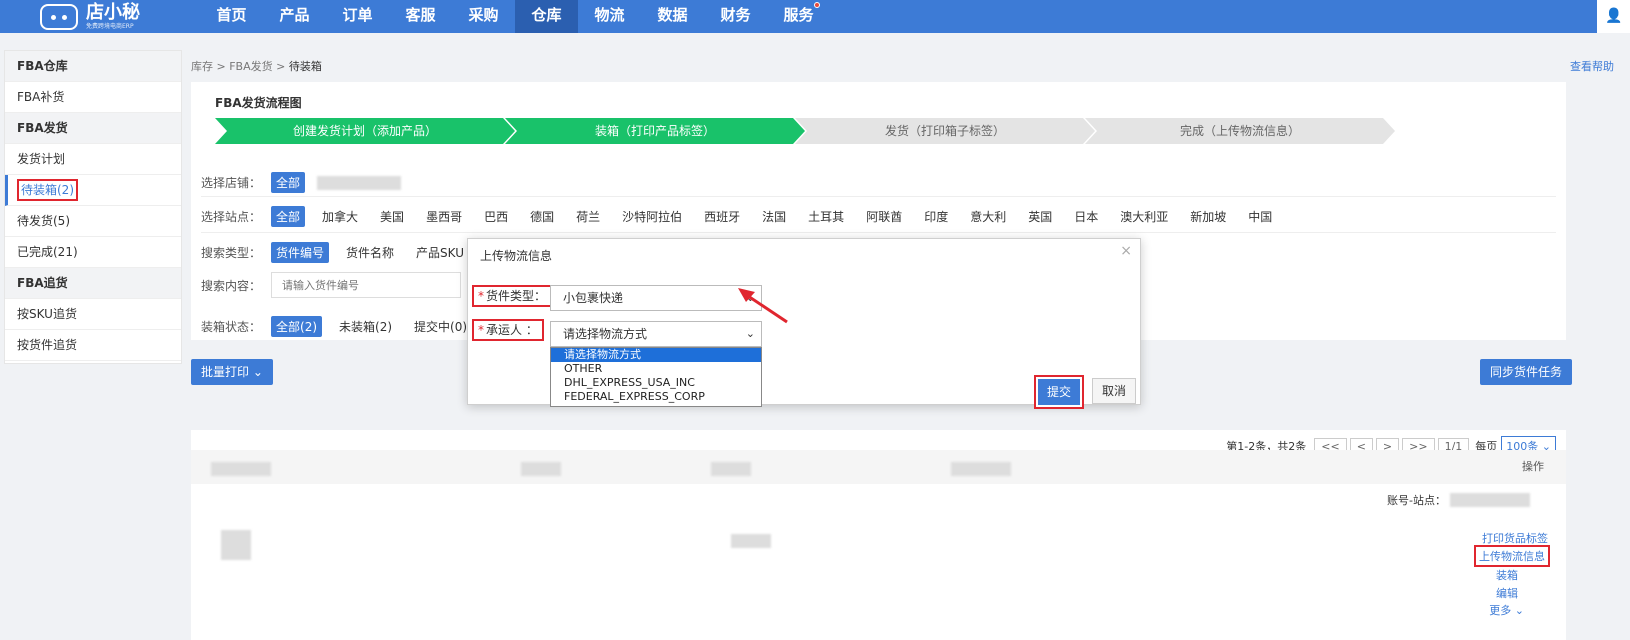 The height and width of the screenshot is (640, 1630). What do you see at coordinates (366, 285) in the screenshot?
I see `search-input` at bounding box center [366, 285].